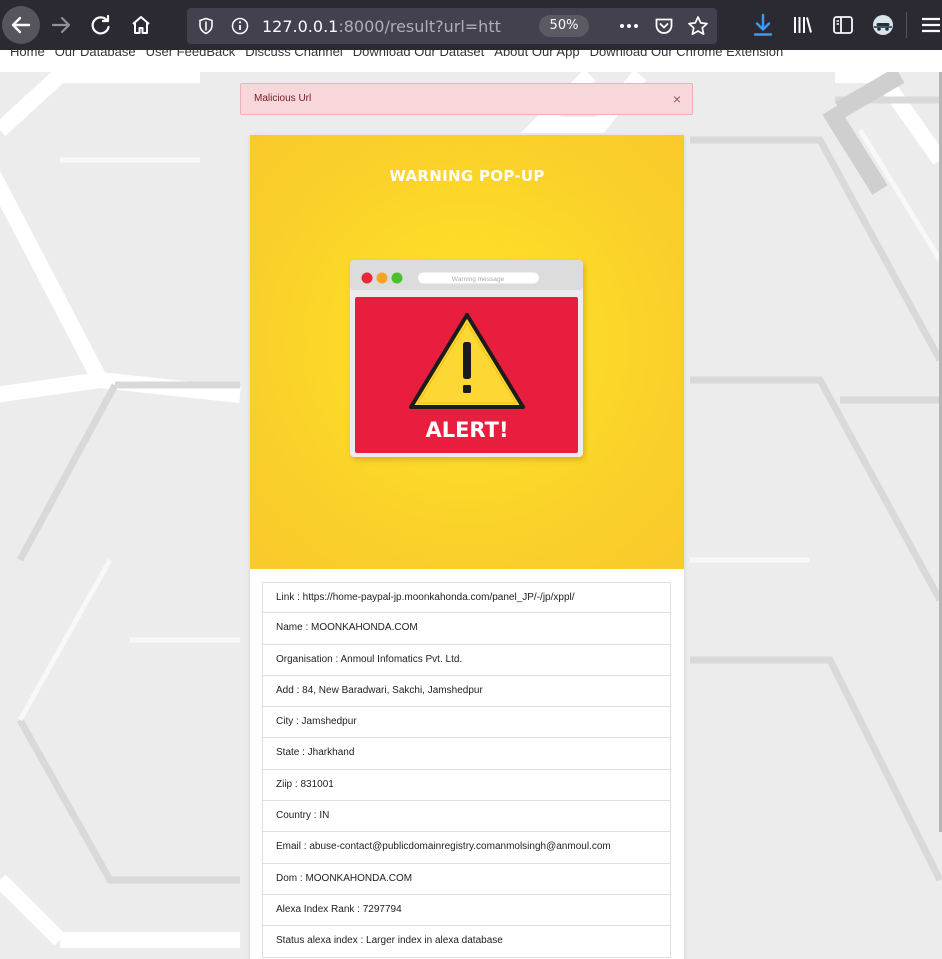 The width and height of the screenshot is (942, 959). I want to click on bookmark-star-icon, so click(698, 26).